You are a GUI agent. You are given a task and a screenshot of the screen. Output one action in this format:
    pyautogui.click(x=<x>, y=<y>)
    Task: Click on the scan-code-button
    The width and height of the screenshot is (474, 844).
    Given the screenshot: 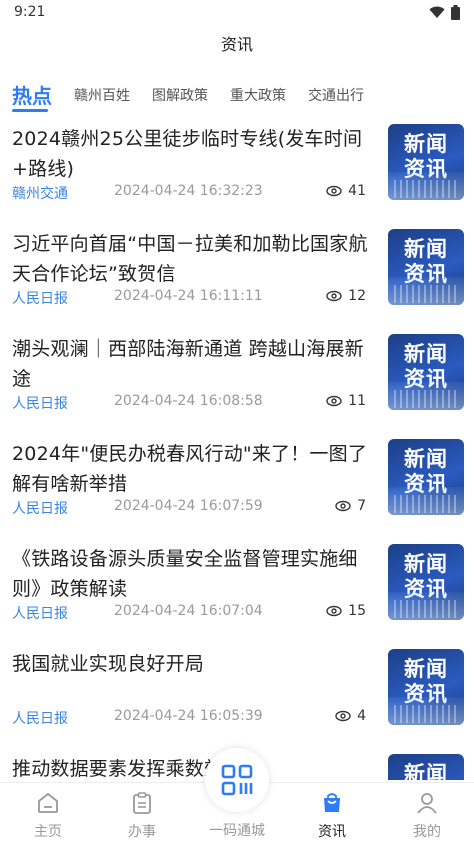 What is the action you would take?
    pyautogui.click(x=237, y=780)
    